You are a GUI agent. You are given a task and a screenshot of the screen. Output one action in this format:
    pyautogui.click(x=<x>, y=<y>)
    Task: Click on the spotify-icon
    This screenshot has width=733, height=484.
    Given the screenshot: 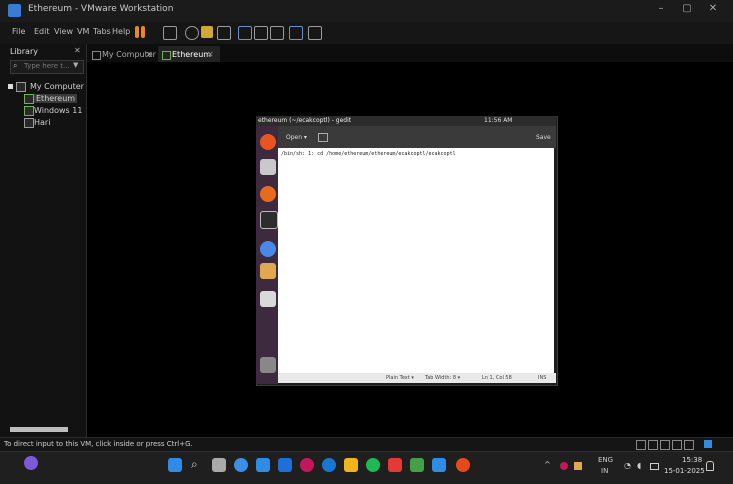 What is the action you would take?
    pyautogui.click(x=373, y=465)
    